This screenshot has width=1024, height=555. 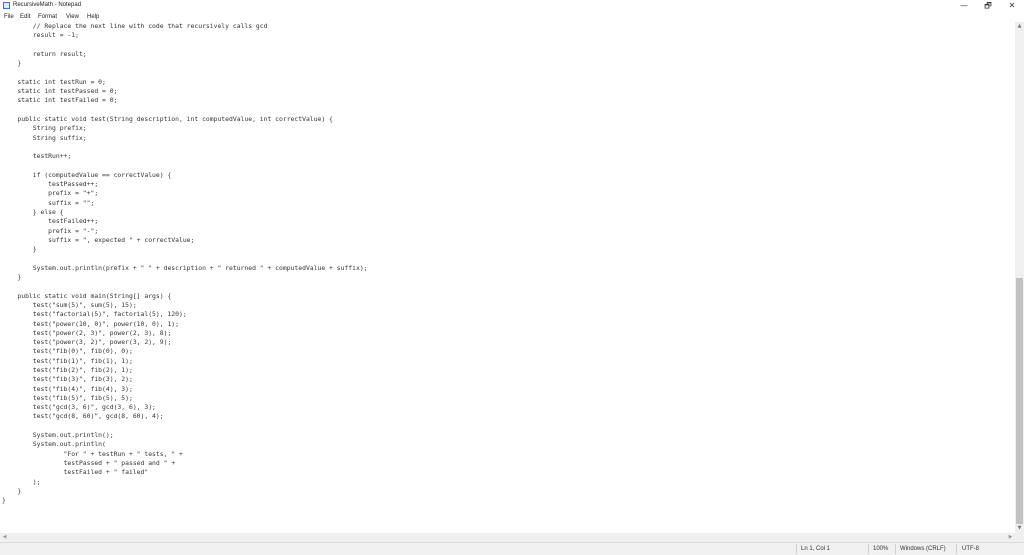 What do you see at coordinates (1012, 6) in the screenshot?
I see `close-button: ✕` at bounding box center [1012, 6].